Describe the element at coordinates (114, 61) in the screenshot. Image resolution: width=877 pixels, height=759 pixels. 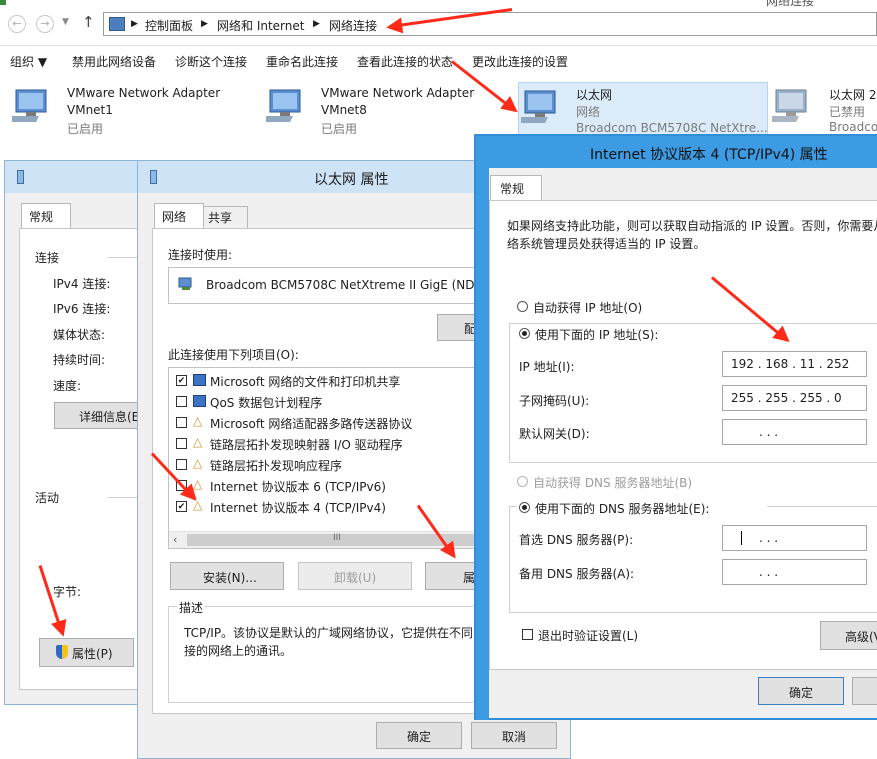
I see `disable-device-button: 禁用此网络设备` at that location.